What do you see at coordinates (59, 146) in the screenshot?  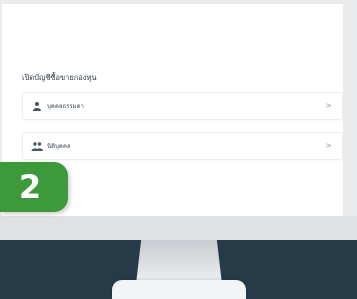 I see `menu-item-label: นิติบุคคล` at bounding box center [59, 146].